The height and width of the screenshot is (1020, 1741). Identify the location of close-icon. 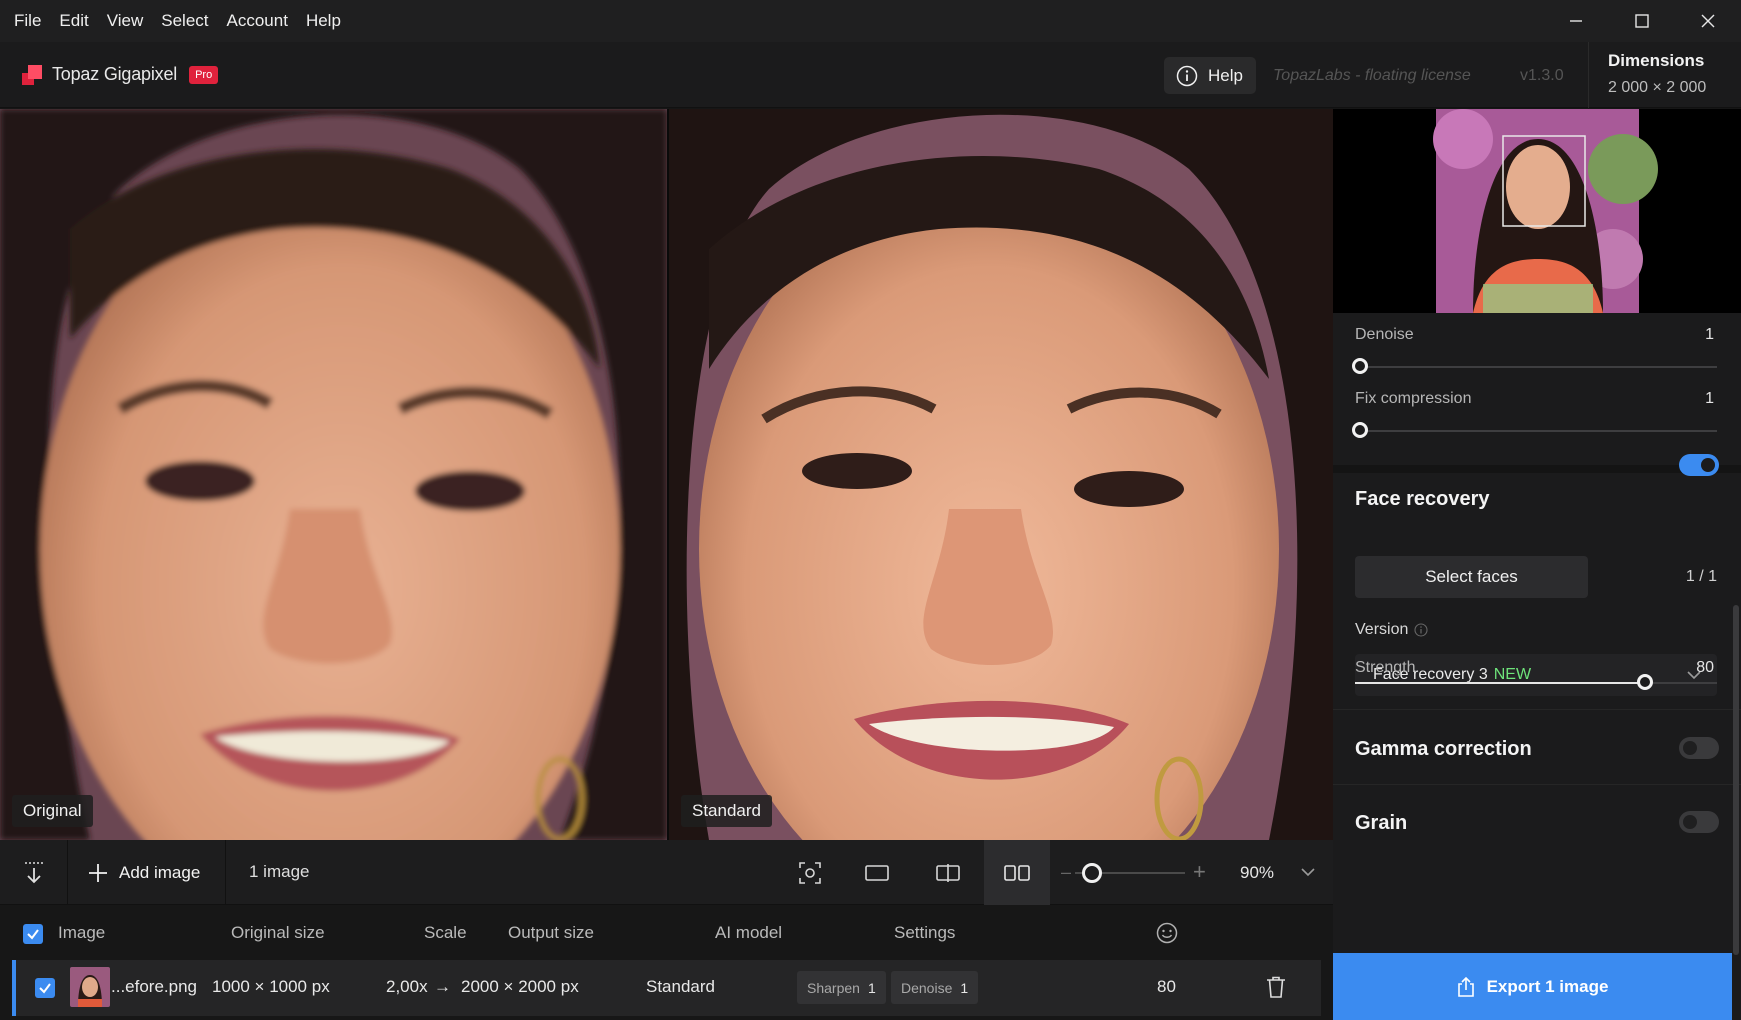
(1708, 21).